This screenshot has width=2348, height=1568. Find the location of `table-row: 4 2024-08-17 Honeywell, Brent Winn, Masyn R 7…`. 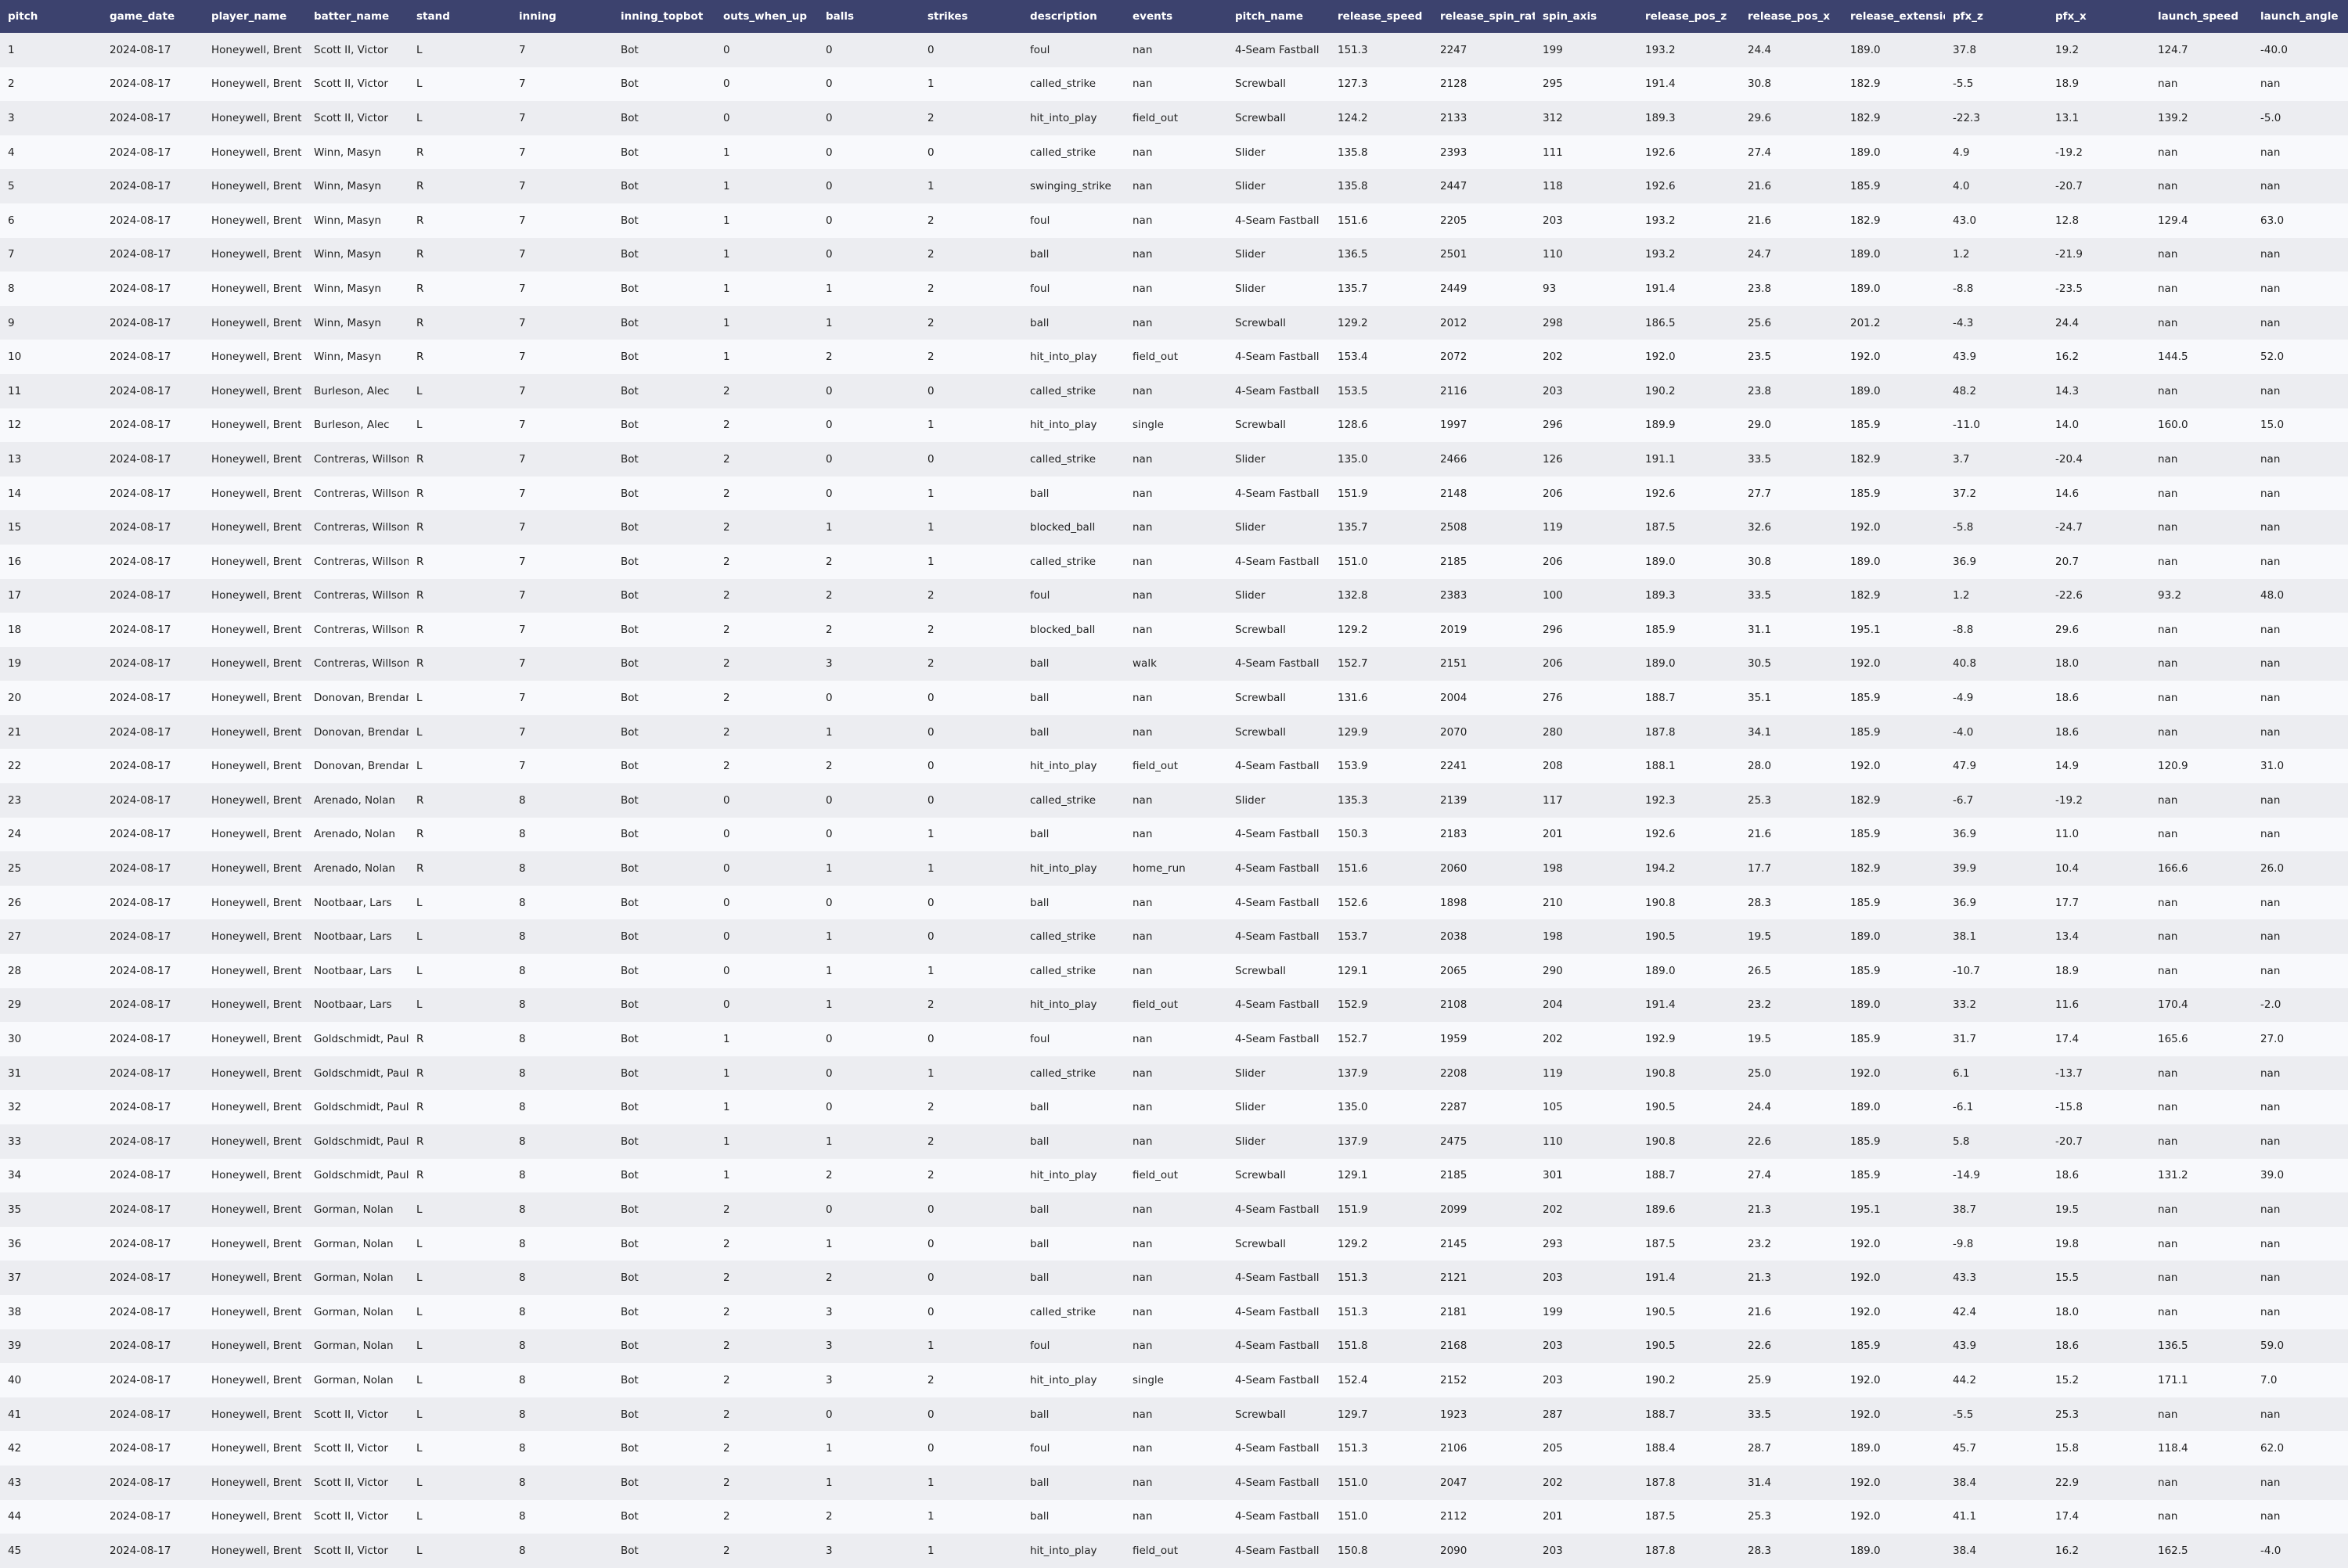

table-row: 4 2024-08-17 Honeywell, Brent Winn, Masyn R 7… is located at coordinates (1174, 152).